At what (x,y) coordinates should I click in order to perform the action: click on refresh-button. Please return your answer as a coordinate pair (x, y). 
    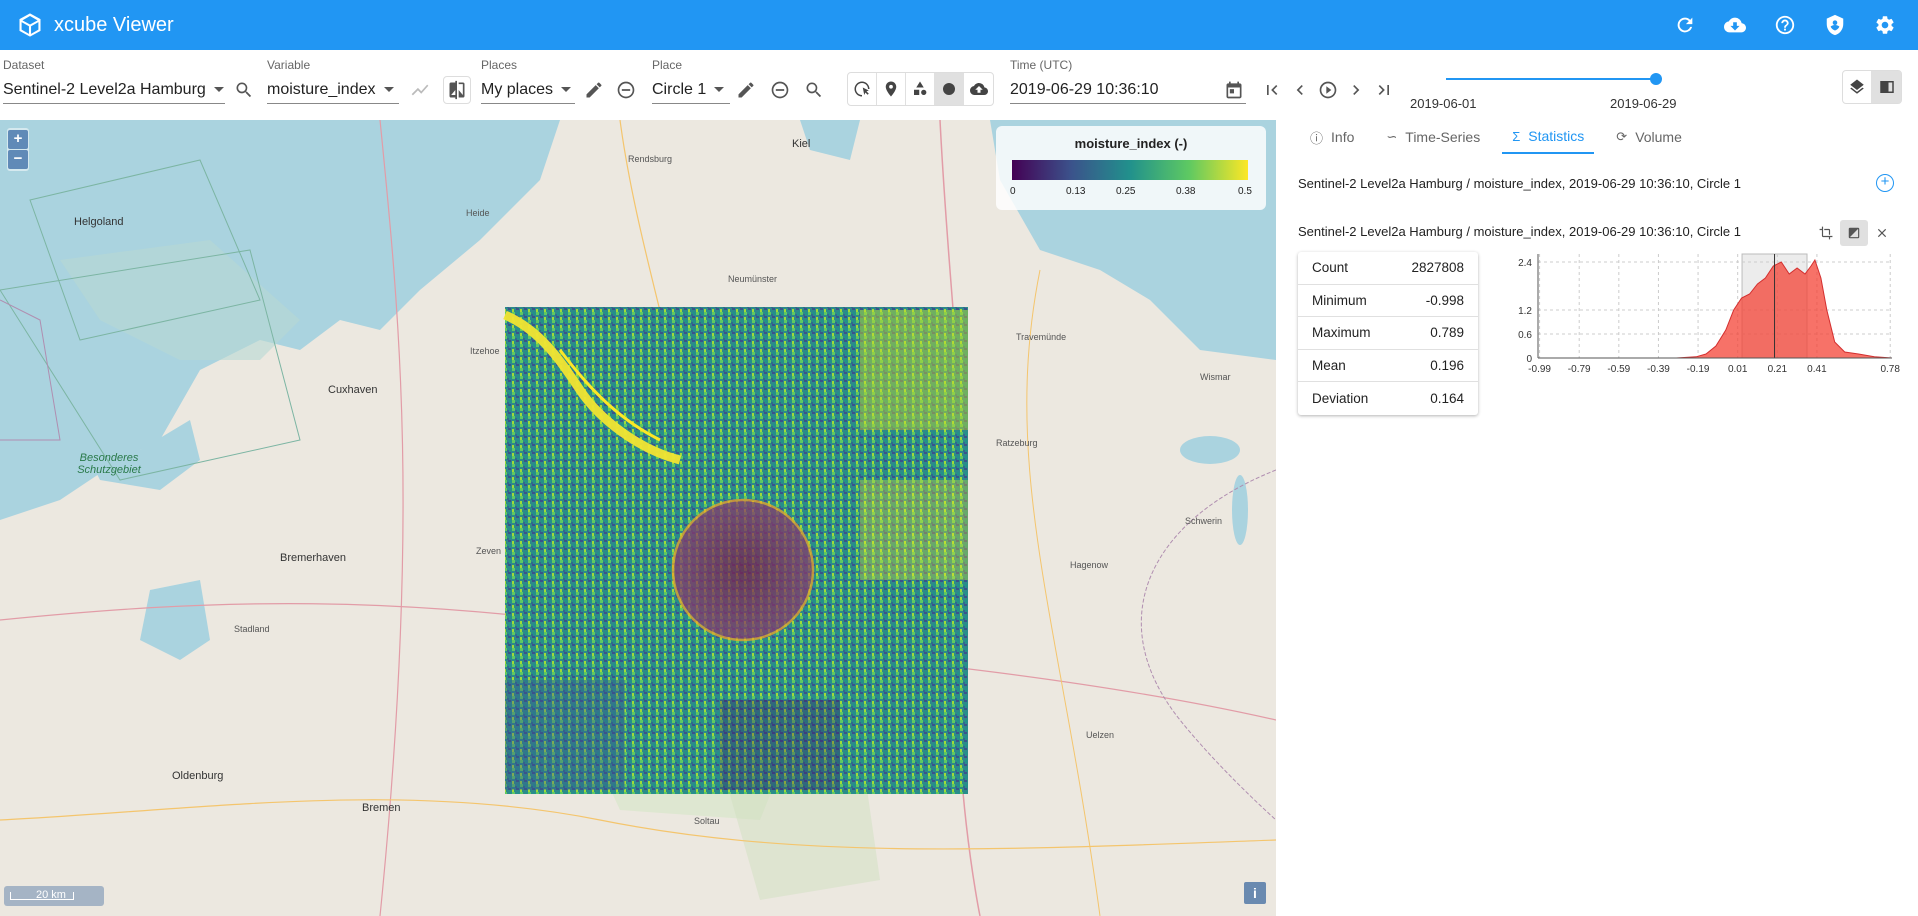
    Looking at the image, I should click on (1685, 25).